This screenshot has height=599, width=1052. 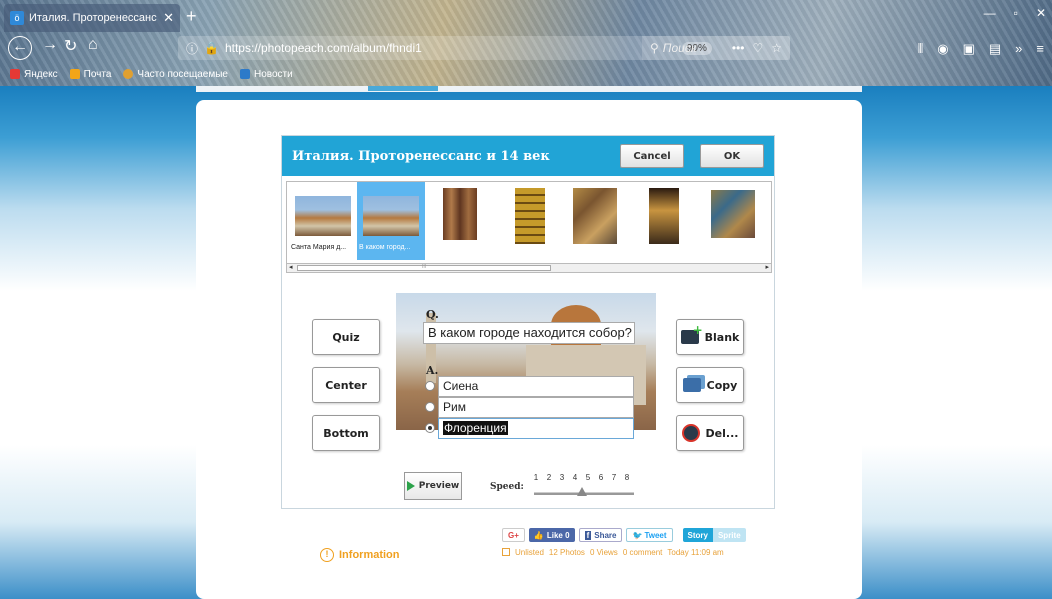 I want to click on menu-icon: ≡, so click(x=1040, y=49).